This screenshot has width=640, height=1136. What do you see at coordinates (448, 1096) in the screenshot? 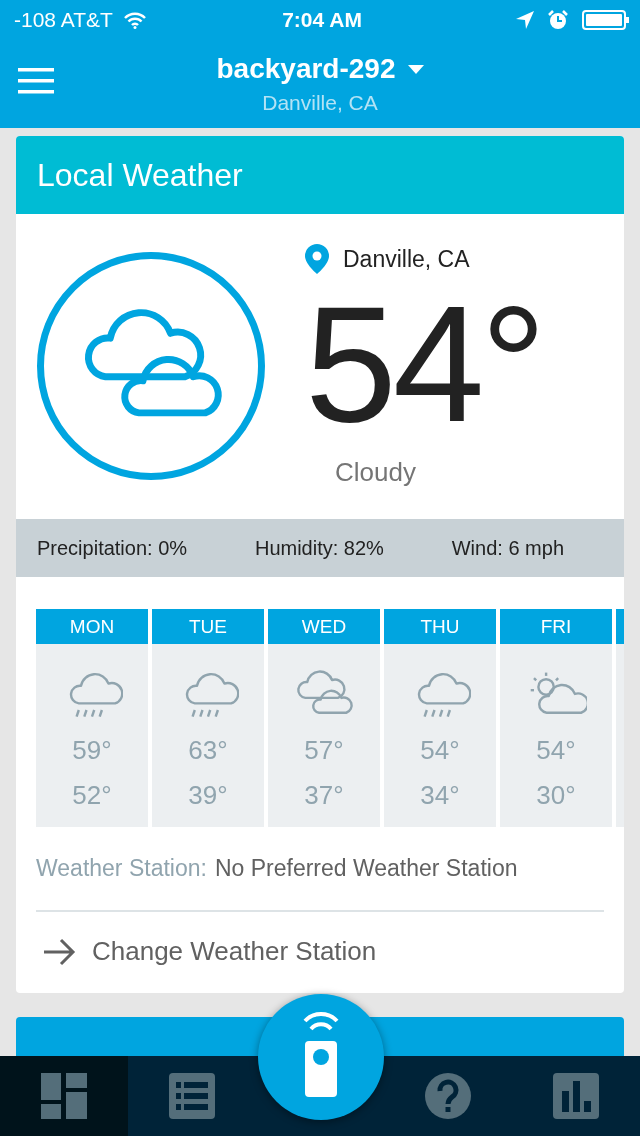
I see `help-icon` at bounding box center [448, 1096].